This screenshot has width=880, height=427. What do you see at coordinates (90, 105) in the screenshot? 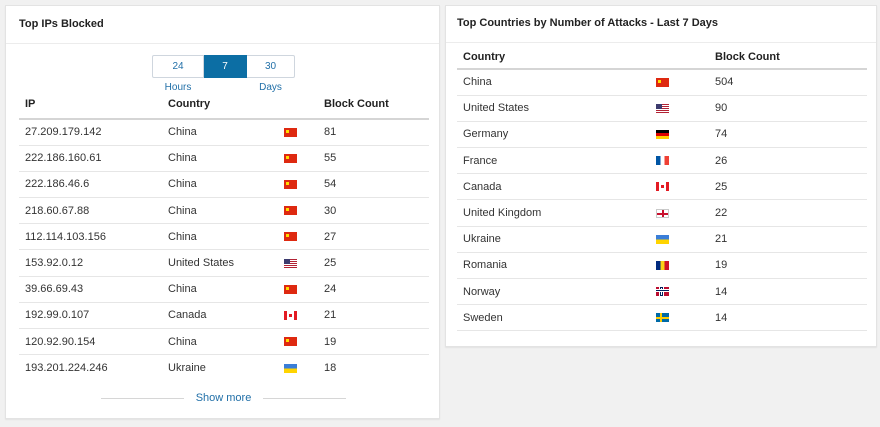
I see `column-header-ip: IP` at bounding box center [90, 105].